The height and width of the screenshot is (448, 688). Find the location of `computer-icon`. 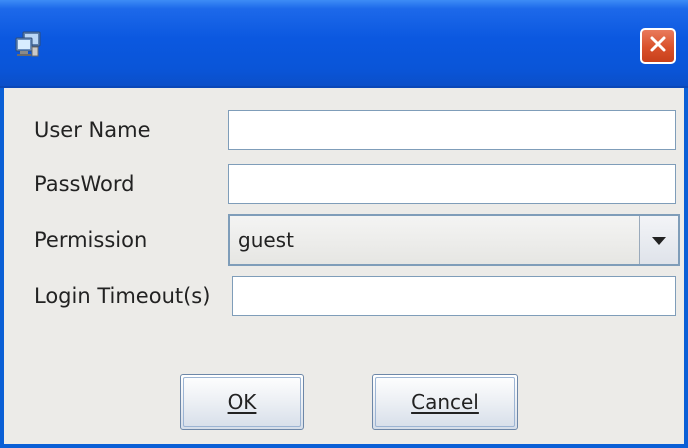

computer-icon is located at coordinates (28, 44).